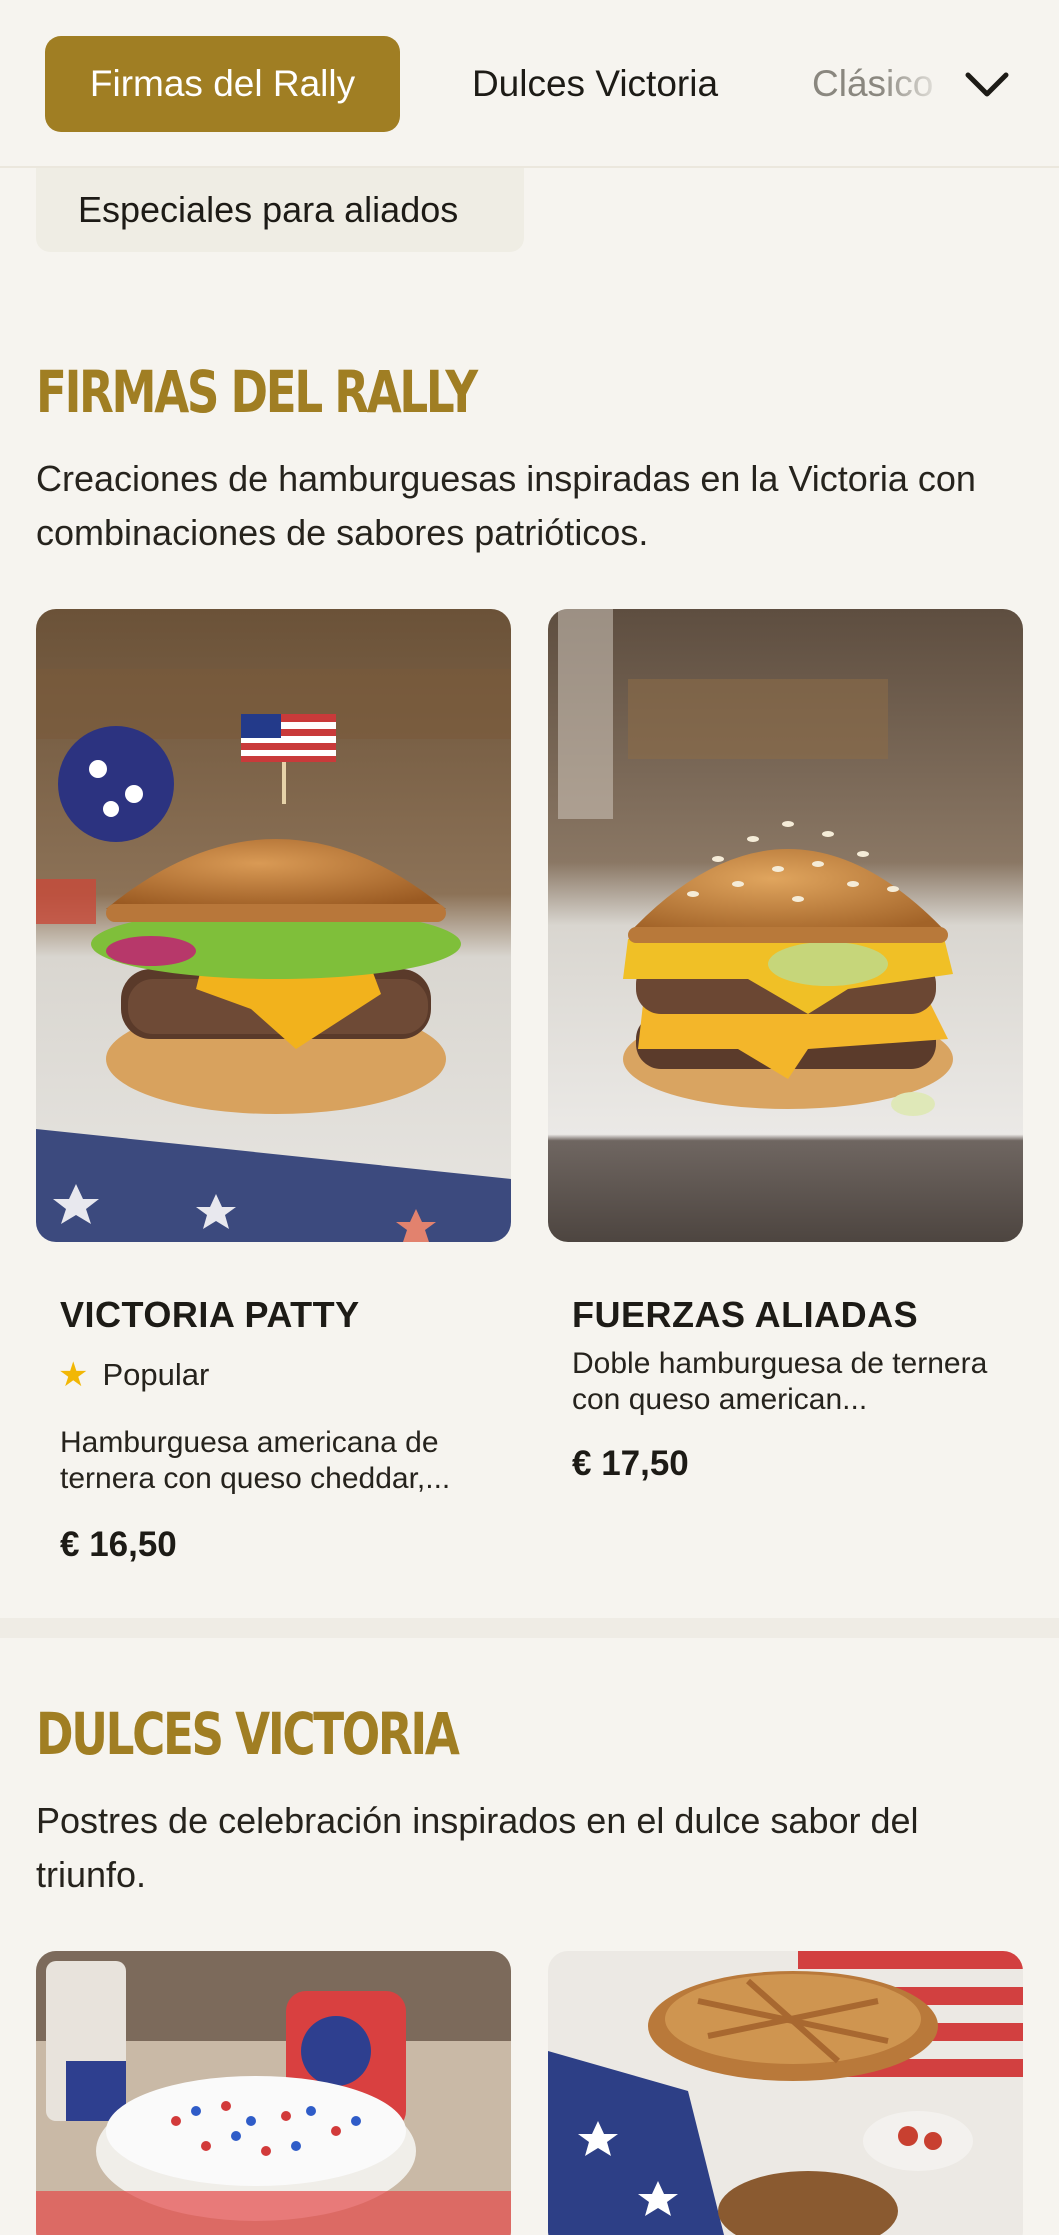  I want to click on dessert-photo-pie, so click(785, 2093).